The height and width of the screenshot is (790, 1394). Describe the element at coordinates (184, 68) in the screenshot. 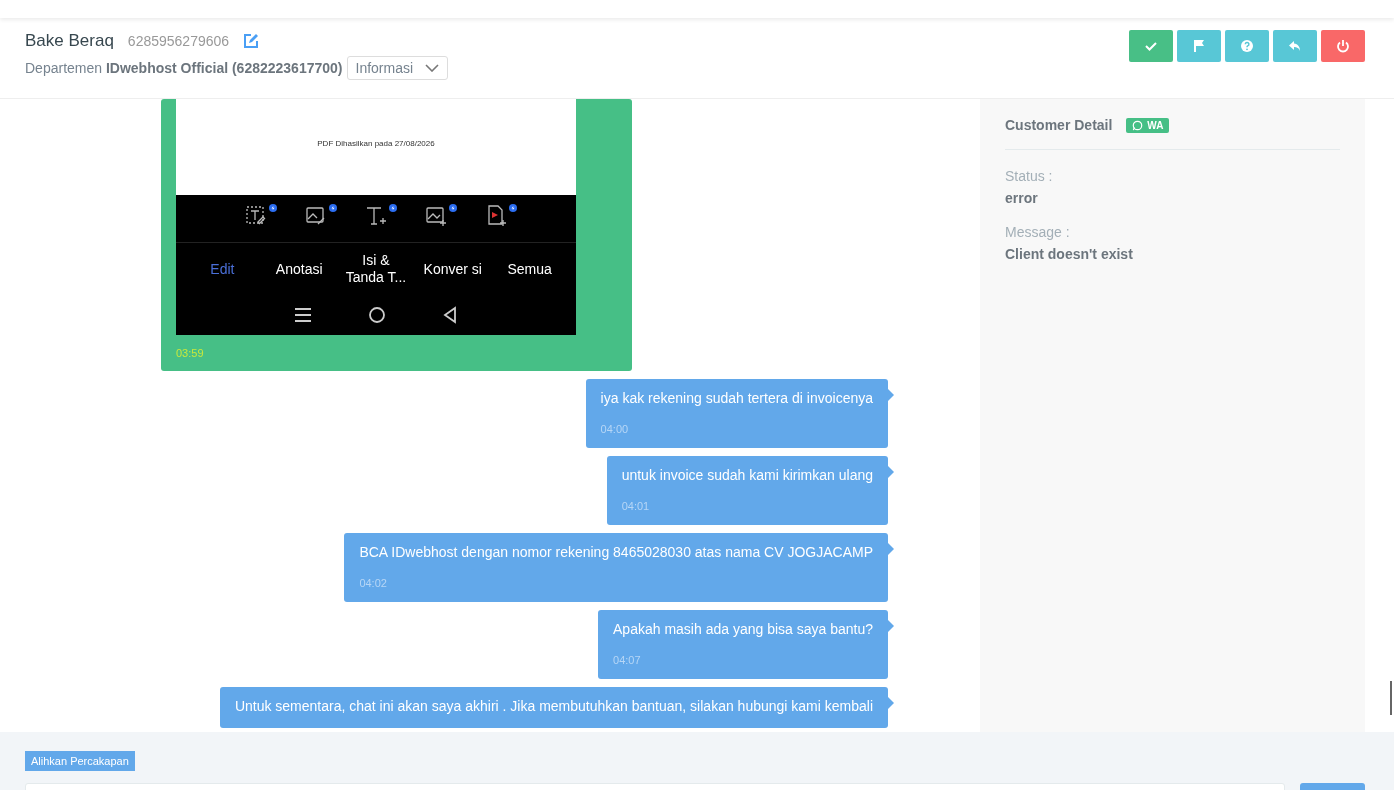

I see `department-text: Departemen IDwebhost Official (6282223617700)` at that location.